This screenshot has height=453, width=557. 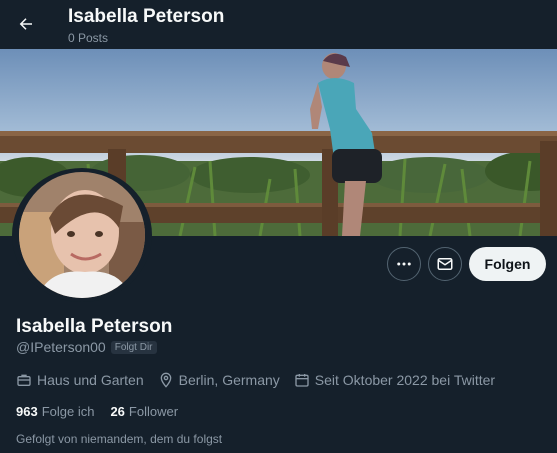 I want to click on envelope-icon, so click(x=445, y=264).